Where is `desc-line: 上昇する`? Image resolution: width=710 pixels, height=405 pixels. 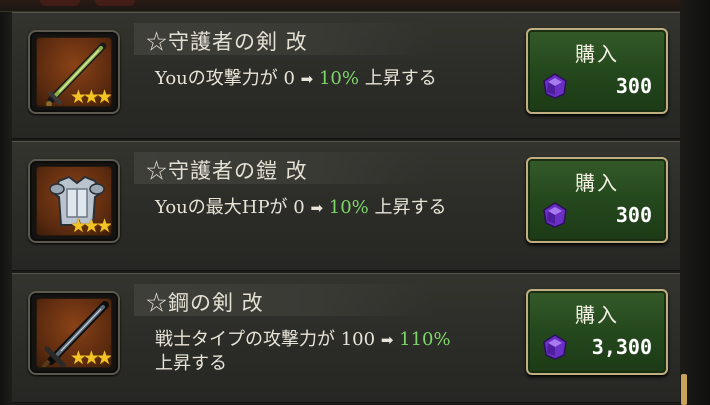
desc-line: 上昇する is located at coordinates (191, 363).